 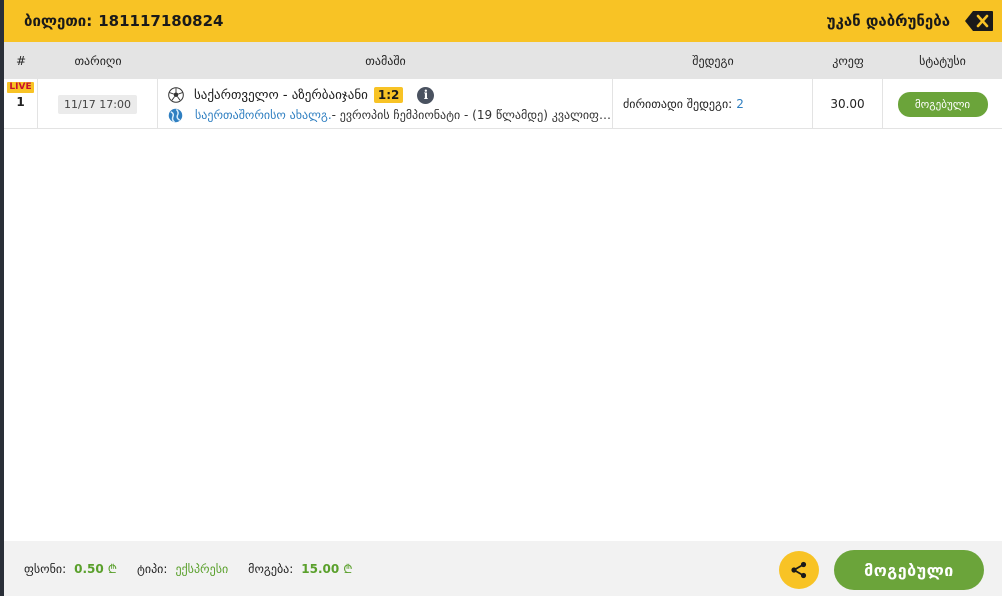 I want to click on ticket-title: ბილეთი: 181117180824, so click(x=123, y=21).